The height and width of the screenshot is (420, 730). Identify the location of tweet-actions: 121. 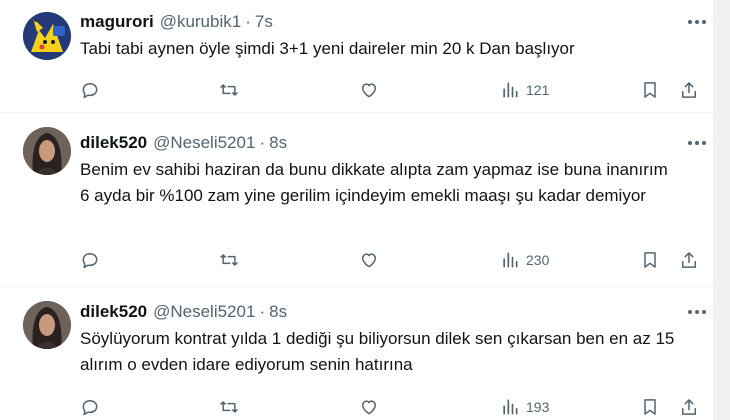
(395, 90).